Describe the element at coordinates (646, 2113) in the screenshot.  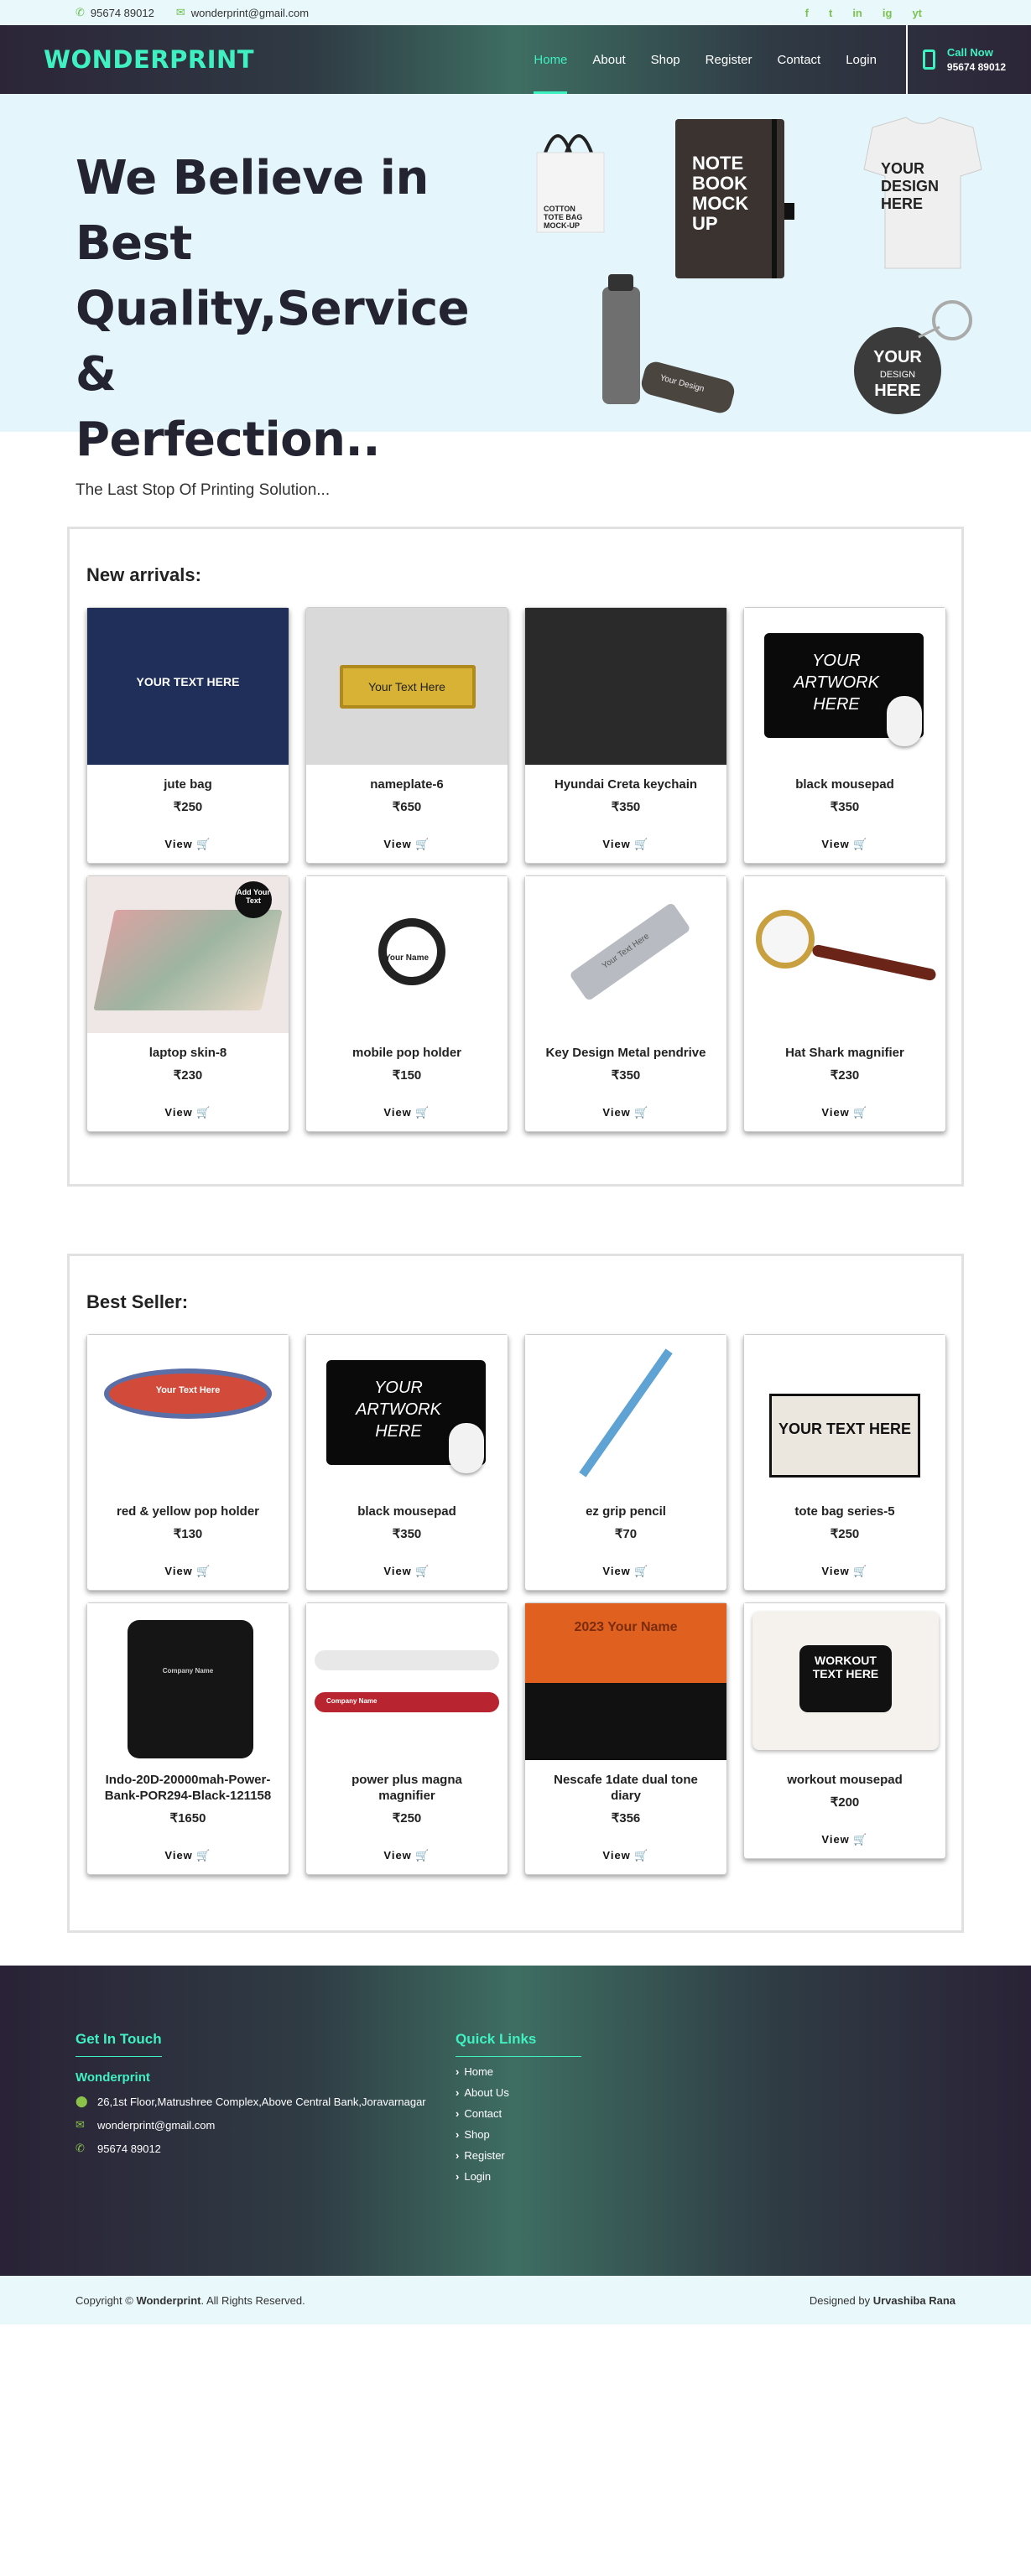
I see `footer-link-contact: › Contact` at that location.